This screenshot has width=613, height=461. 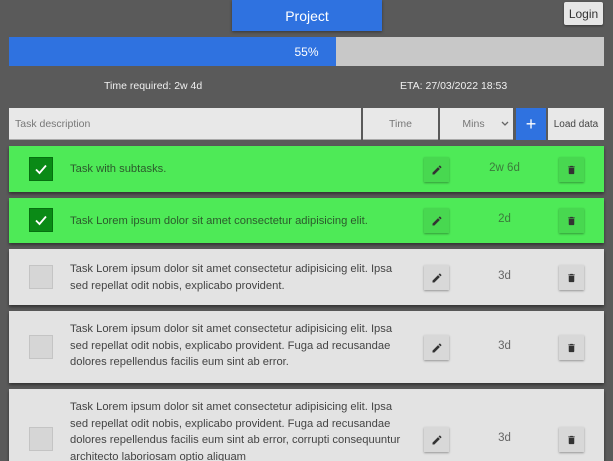 I want to click on task-description-input: Task description, so click(x=185, y=124).